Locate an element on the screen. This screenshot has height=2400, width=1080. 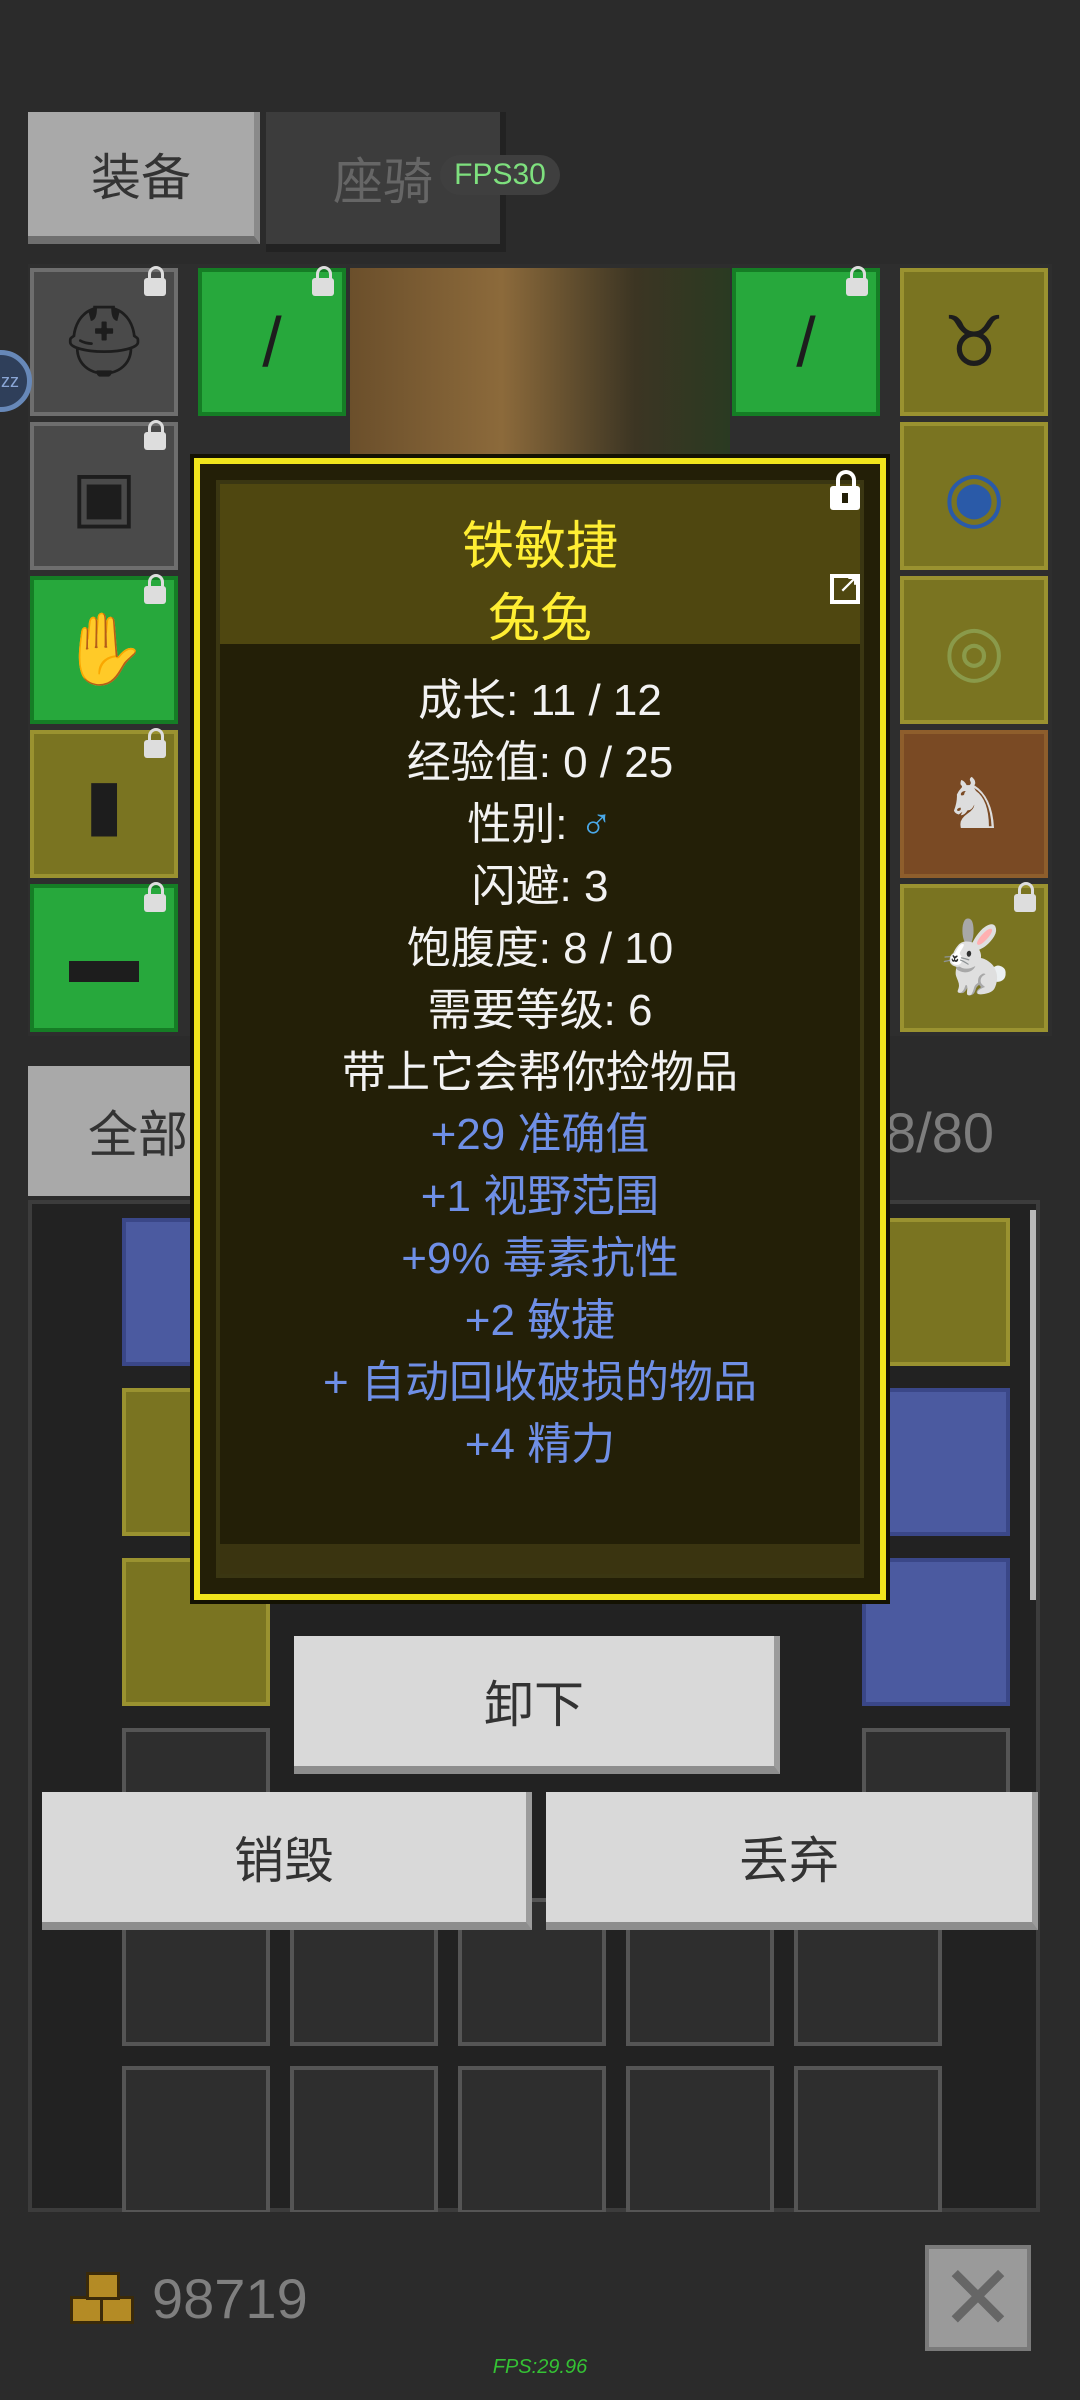
equip-slot-armor: ▣ is located at coordinates (104, 495).